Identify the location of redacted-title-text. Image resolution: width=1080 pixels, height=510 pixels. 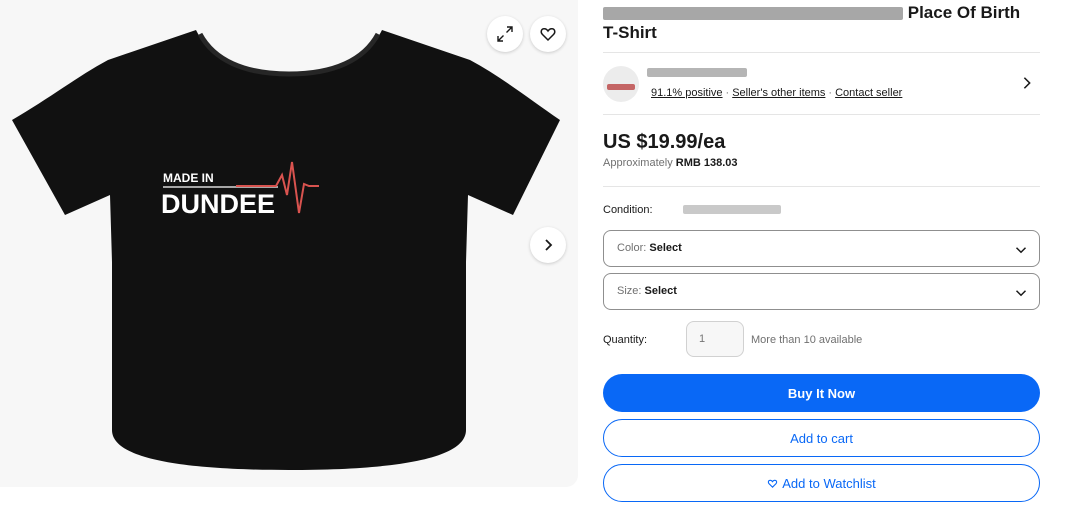
(753, 14).